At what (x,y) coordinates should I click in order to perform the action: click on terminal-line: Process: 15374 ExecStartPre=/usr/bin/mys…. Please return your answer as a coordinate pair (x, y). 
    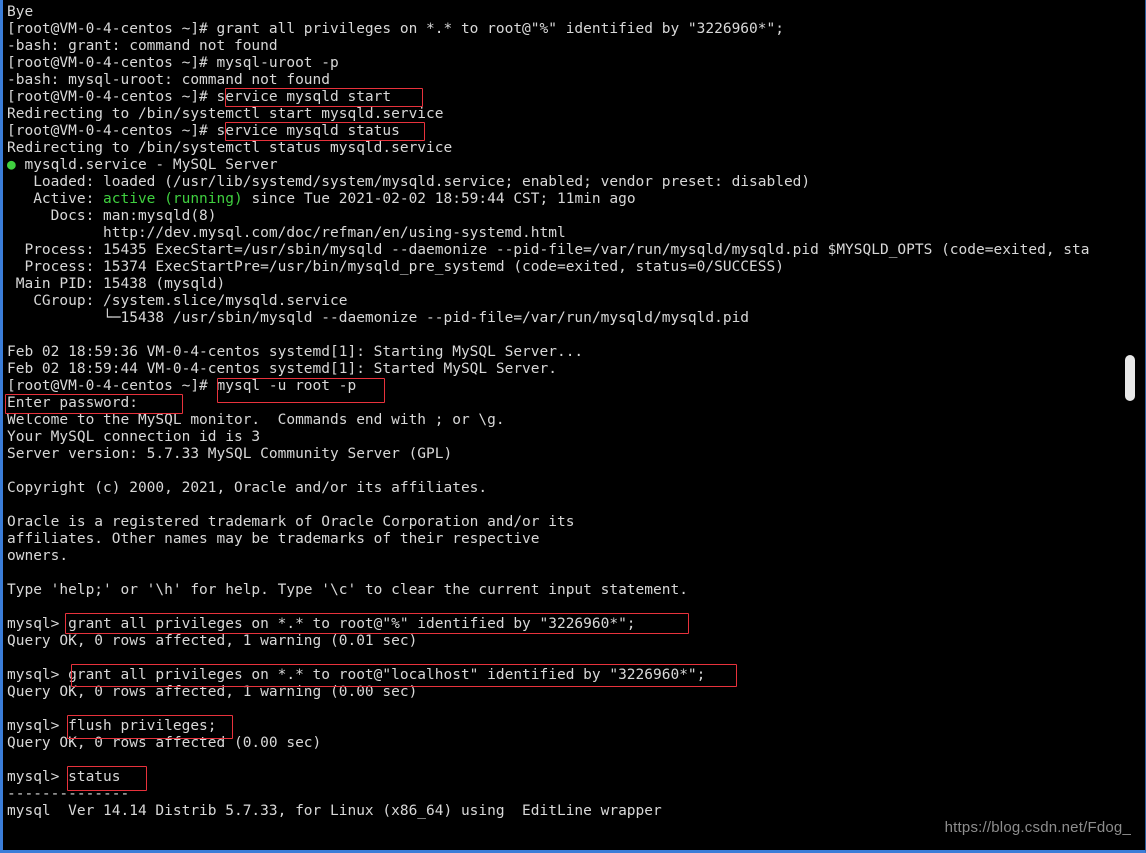
    Looking at the image, I should click on (395, 267).